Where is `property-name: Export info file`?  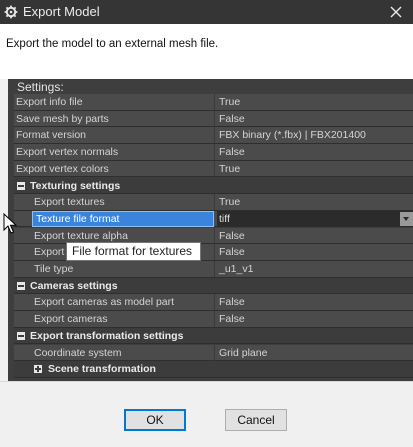
property-name: Export info file is located at coordinates (49, 102).